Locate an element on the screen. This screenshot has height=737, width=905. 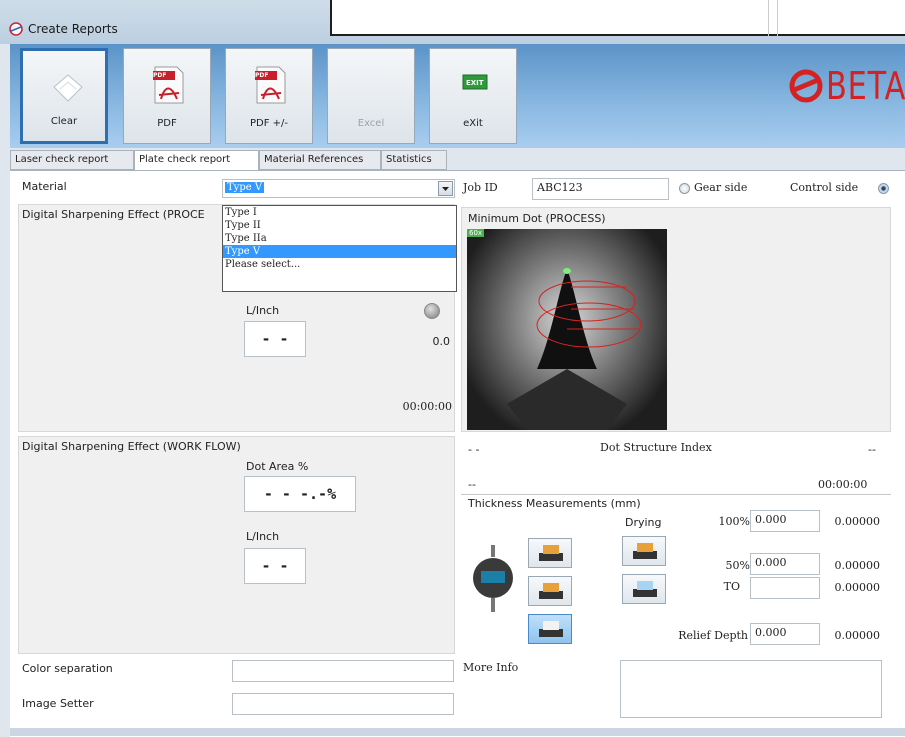
gear-side-label: Gear side is located at coordinates (721, 187).